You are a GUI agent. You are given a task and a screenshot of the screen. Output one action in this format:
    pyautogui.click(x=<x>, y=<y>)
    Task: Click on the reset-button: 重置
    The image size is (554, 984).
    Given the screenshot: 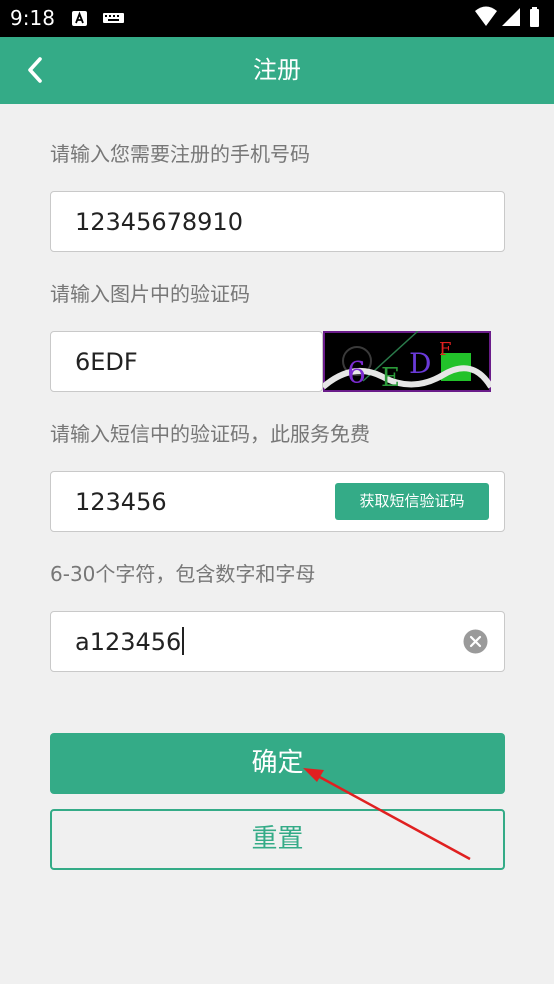 What is the action you would take?
    pyautogui.click(x=277, y=839)
    